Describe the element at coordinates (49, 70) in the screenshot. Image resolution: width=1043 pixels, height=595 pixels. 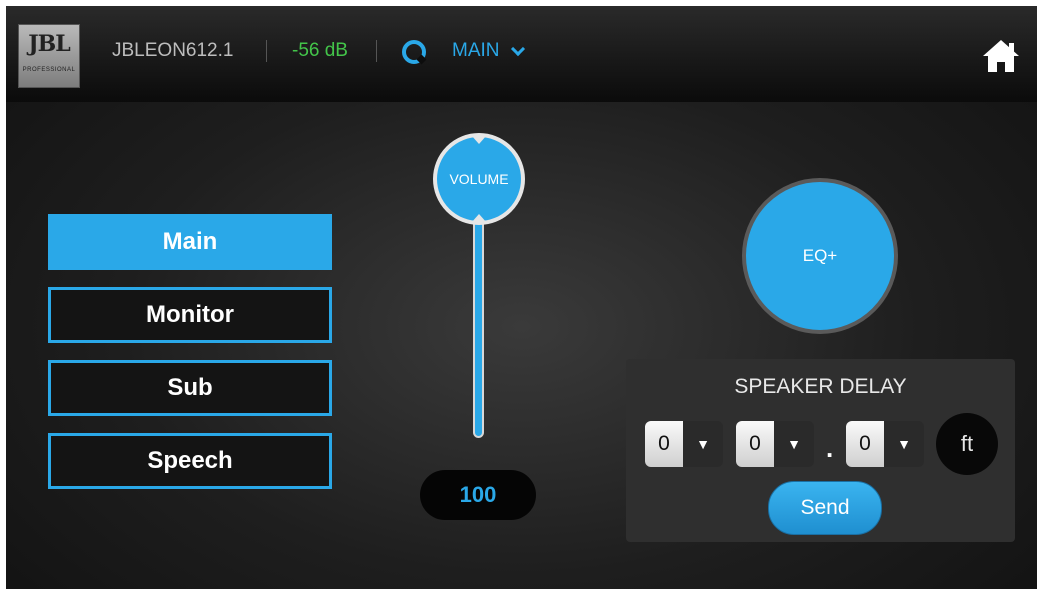
I see `logo-subtext: PROFESSIONAL` at that location.